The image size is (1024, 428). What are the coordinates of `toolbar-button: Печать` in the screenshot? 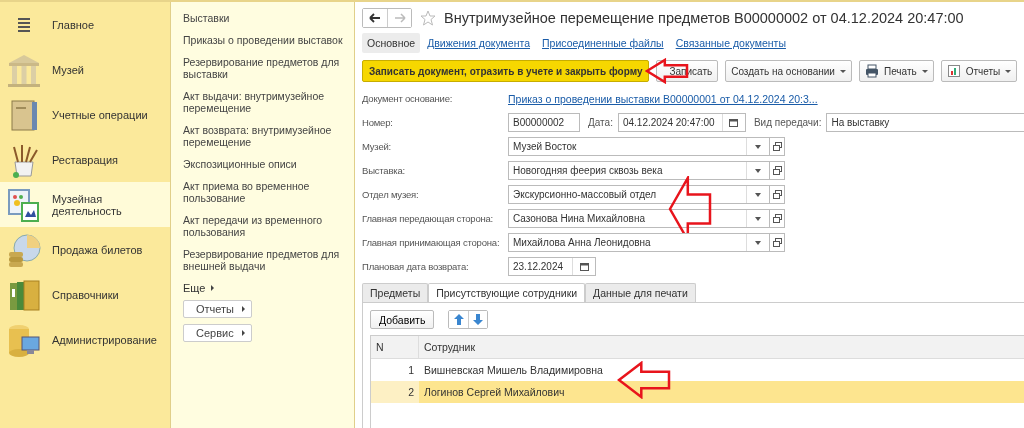 It's located at (896, 71).